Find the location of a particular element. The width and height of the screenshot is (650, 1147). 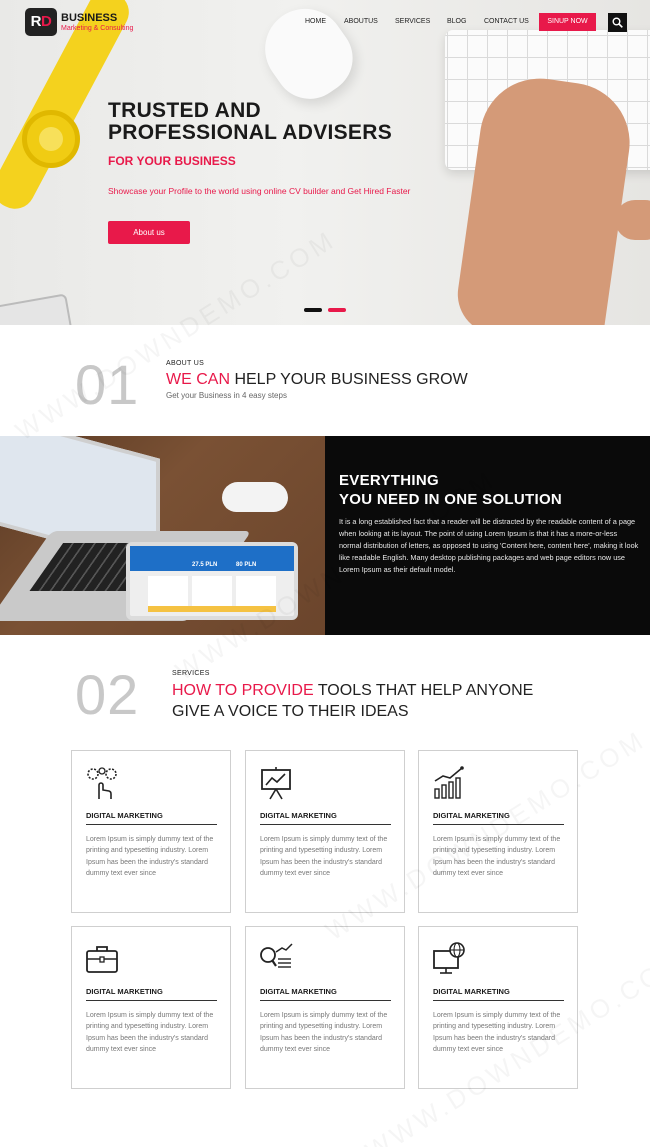

logo: RD is located at coordinates (41, 22).